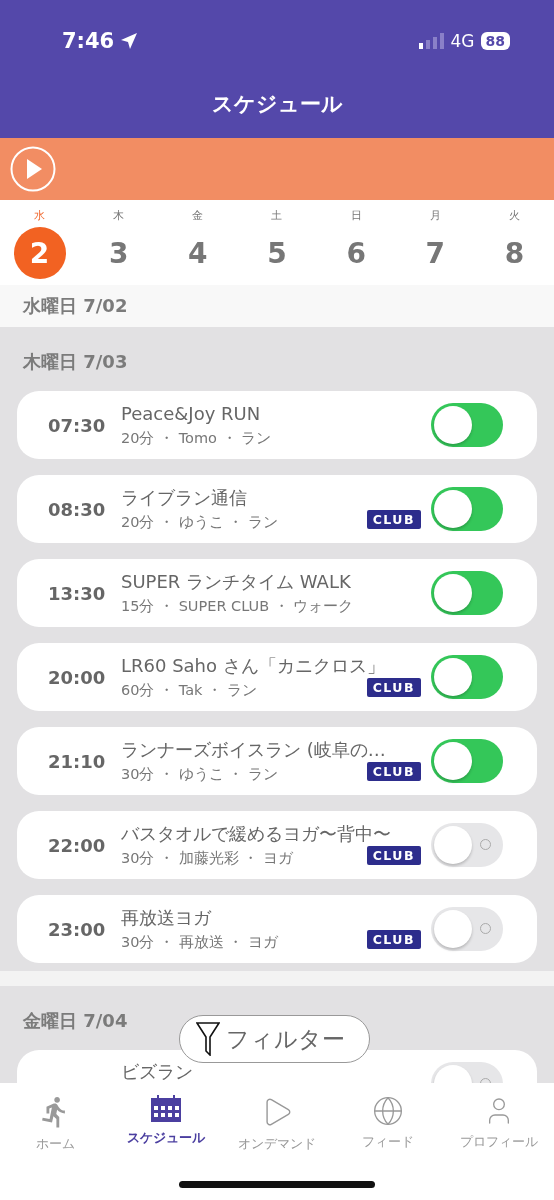 Image resolution: width=554 pixels, height=1200 pixels. What do you see at coordinates (495, 41) in the screenshot?
I see `battery-level: 88` at bounding box center [495, 41].